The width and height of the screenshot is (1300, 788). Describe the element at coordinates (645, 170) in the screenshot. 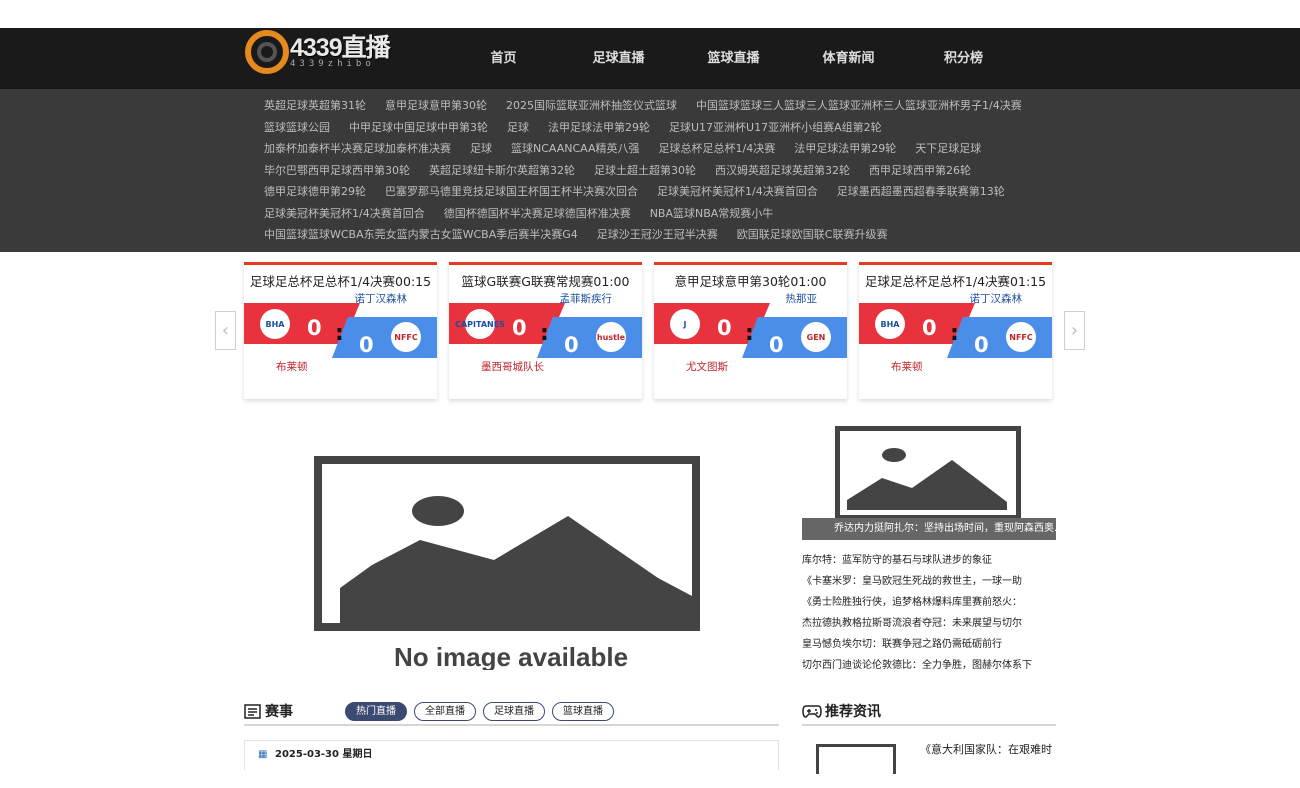

I see `tag-link: 足球土超土超第30轮` at that location.